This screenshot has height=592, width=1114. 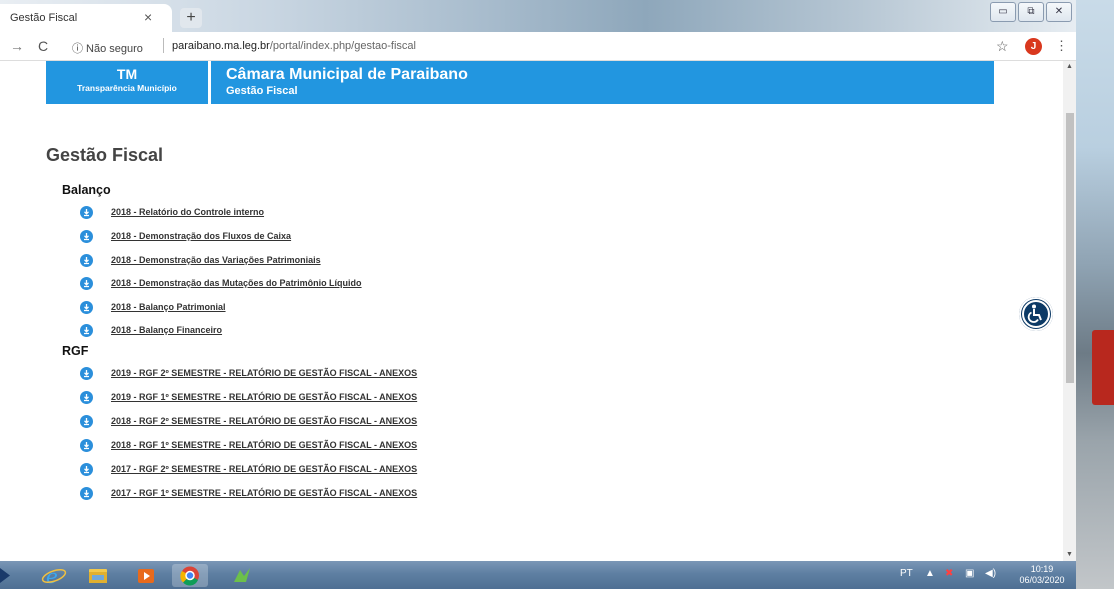 What do you see at coordinates (107, 48) in the screenshot?
I see `security-indicator: ⓘ Não seguro` at bounding box center [107, 48].